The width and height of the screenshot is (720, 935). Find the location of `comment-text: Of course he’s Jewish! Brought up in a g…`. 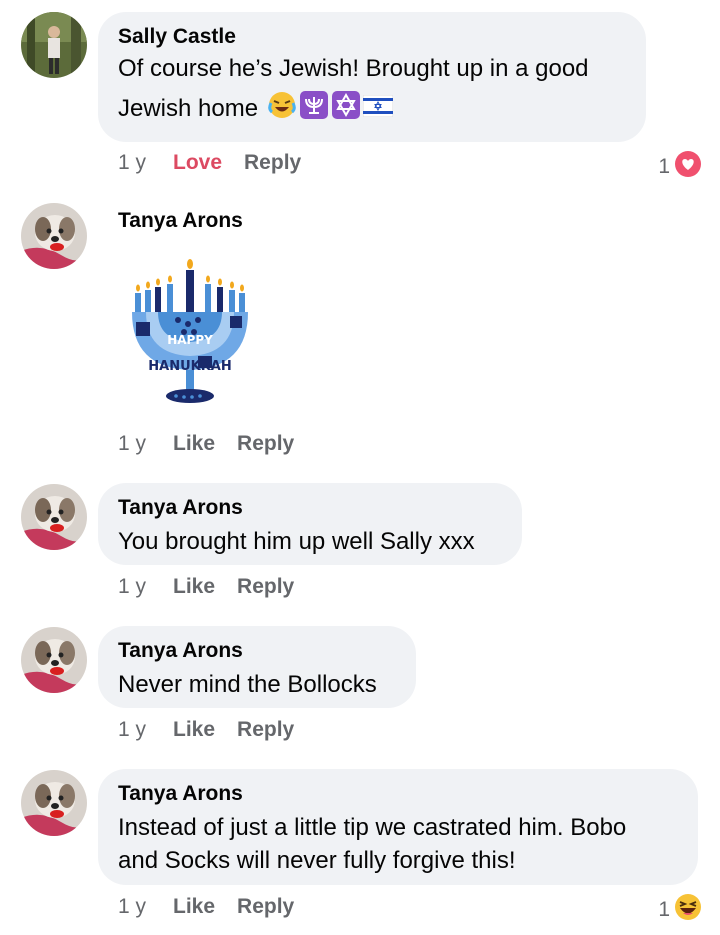

comment-text: Of course he’s Jewish! Brought up in a g… is located at coordinates (353, 68).